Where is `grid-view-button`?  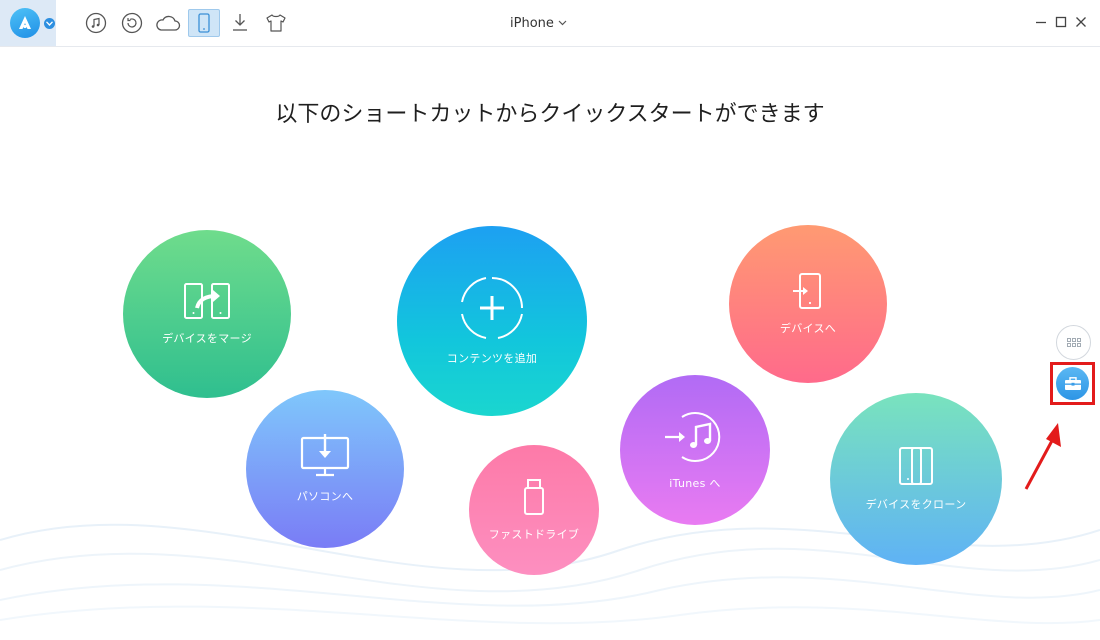
grid-view-button is located at coordinates (1073, 342).